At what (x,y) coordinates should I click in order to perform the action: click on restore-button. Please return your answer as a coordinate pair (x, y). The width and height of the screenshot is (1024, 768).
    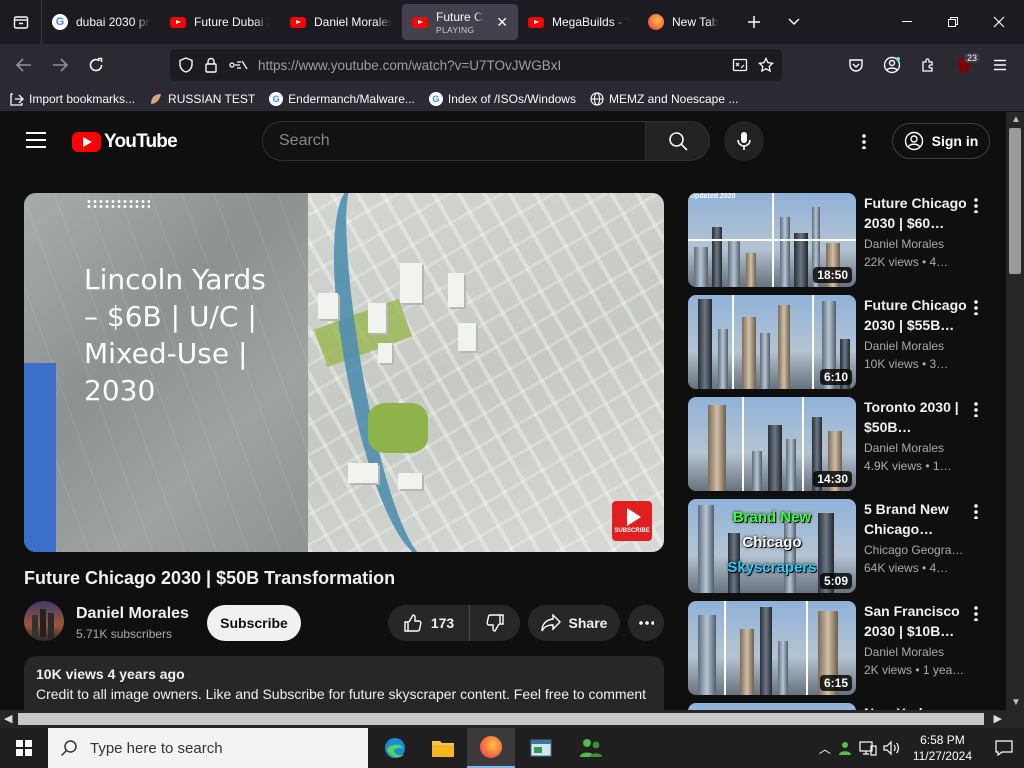
    Looking at the image, I should click on (953, 22).